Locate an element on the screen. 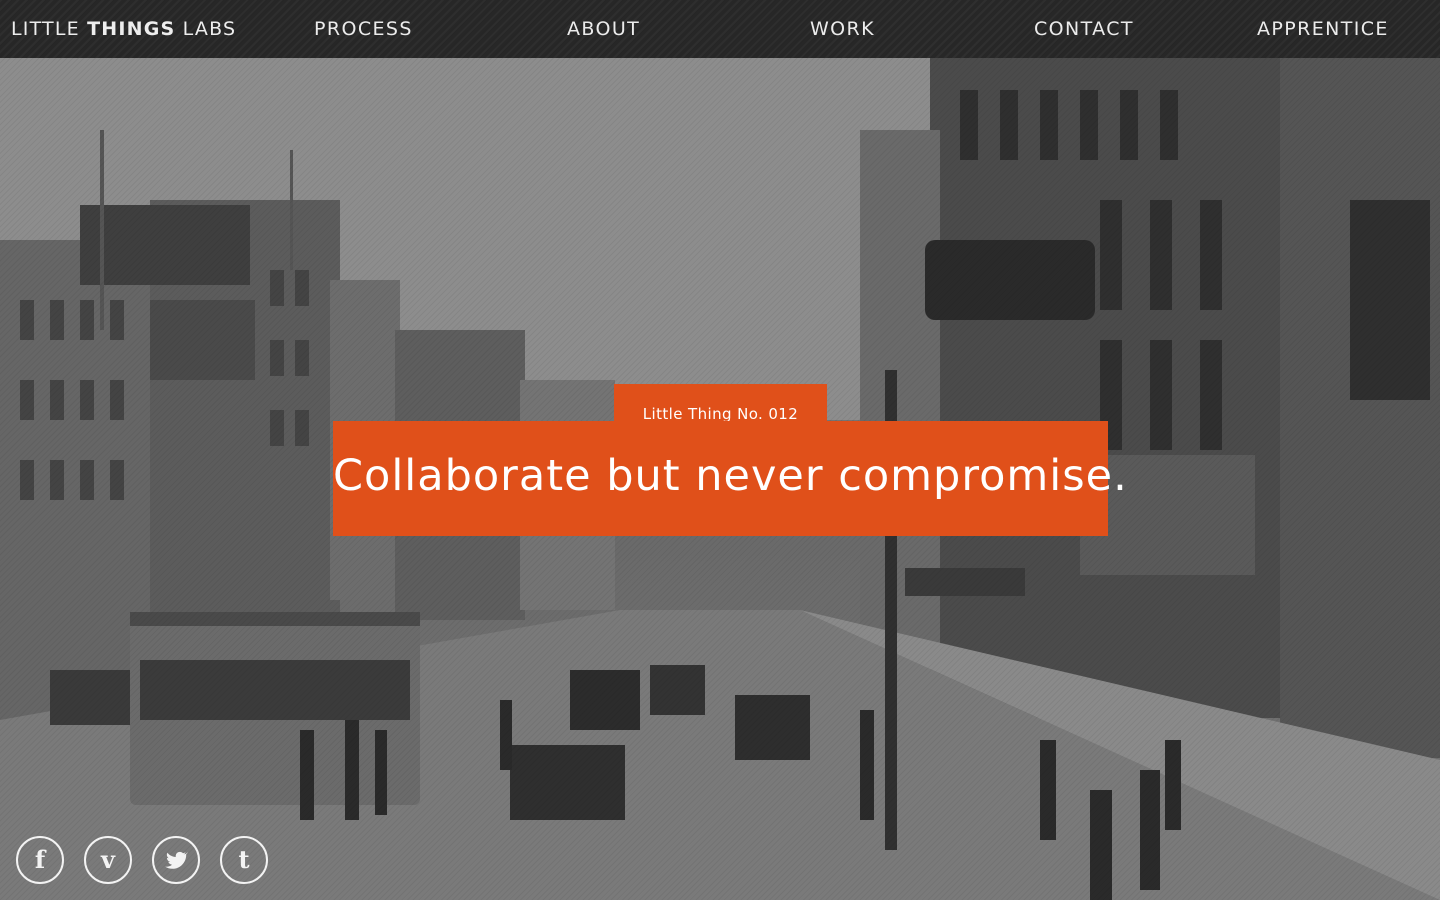  brand-word-little: LITTLE is located at coordinates (49, 29).